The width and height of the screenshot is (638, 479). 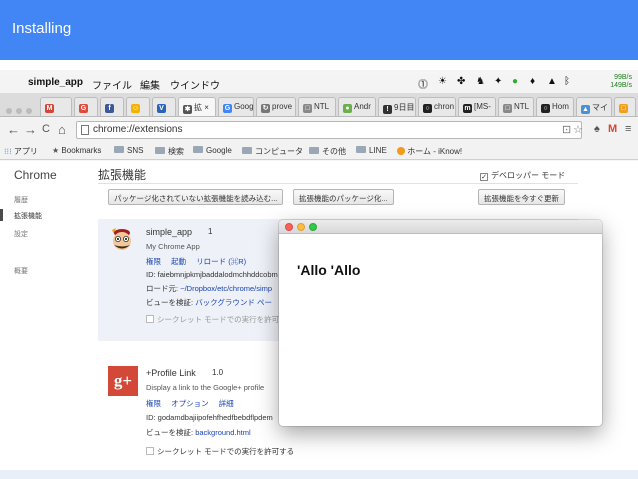 I want to click on gmail-icon: M, so click(x=612, y=129).